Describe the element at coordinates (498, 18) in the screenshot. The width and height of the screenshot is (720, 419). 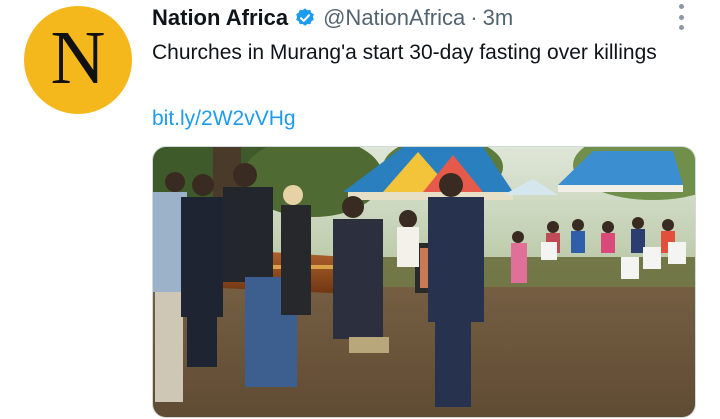
I see `timestamp: 3m` at that location.